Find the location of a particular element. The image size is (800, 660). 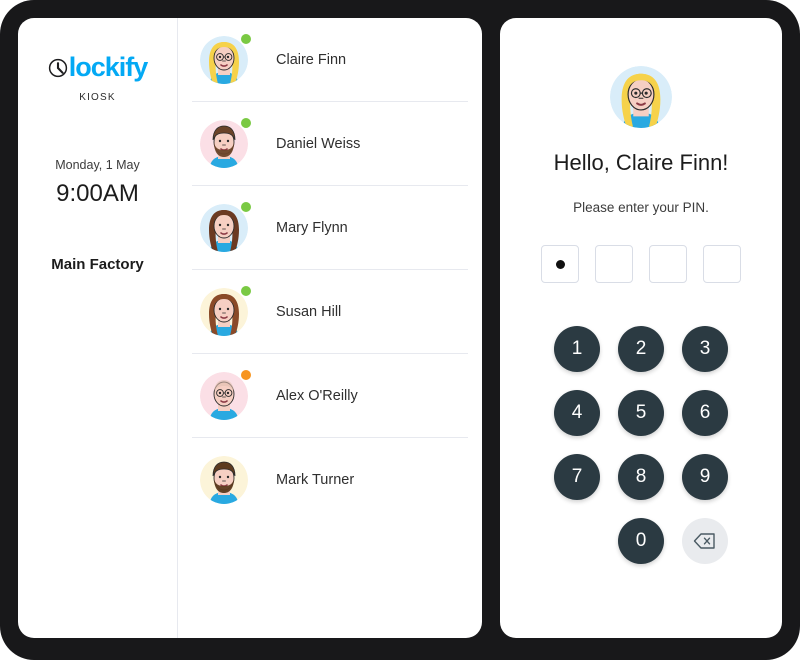

user-list-item: Daniel Weiss is located at coordinates (330, 144).